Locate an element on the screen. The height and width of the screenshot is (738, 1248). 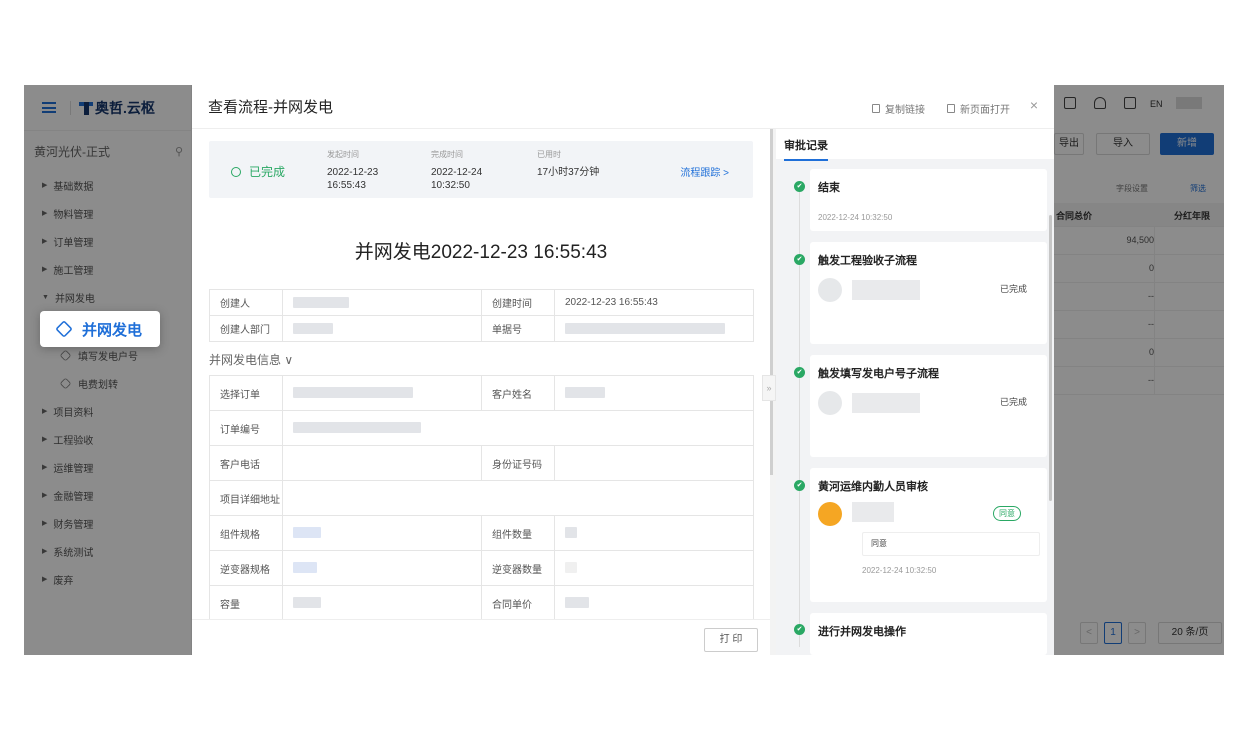
table-row: 容量 合同单价 is located at coordinates (481, 603).